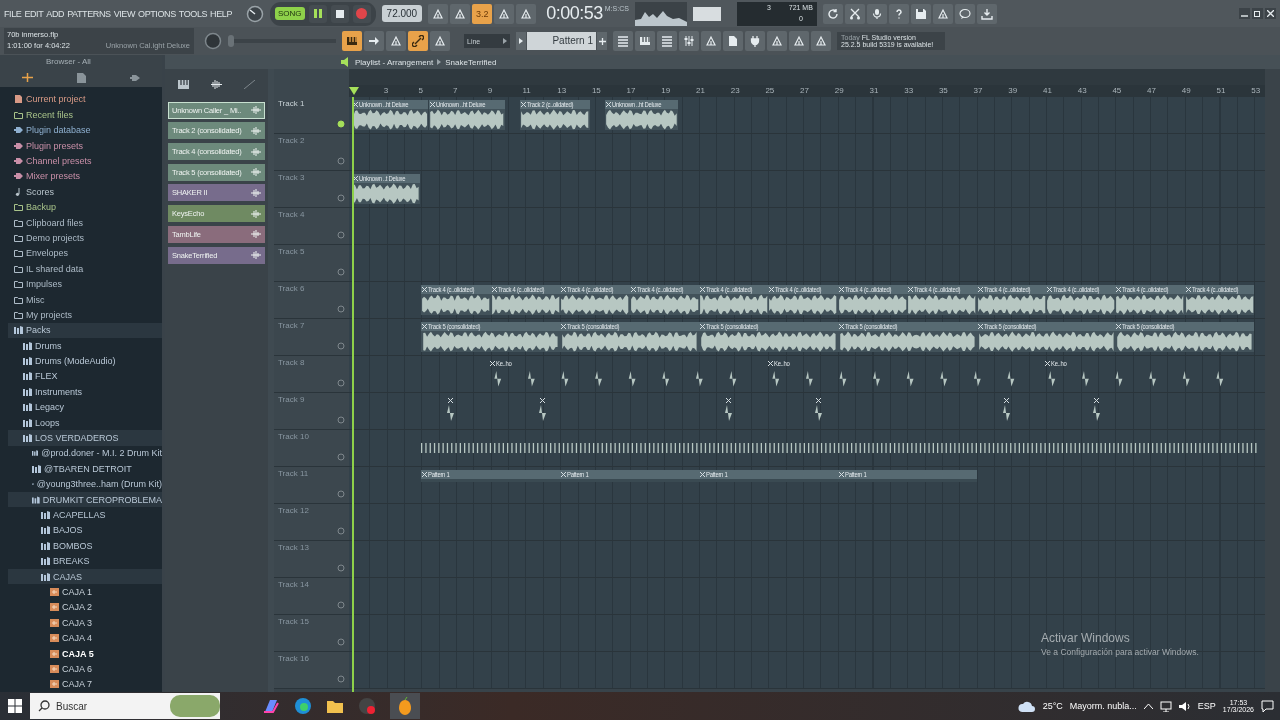 The width and height of the screenshot is (1280, 720). I want to click on browser-item: My projects, so click(85, 315).